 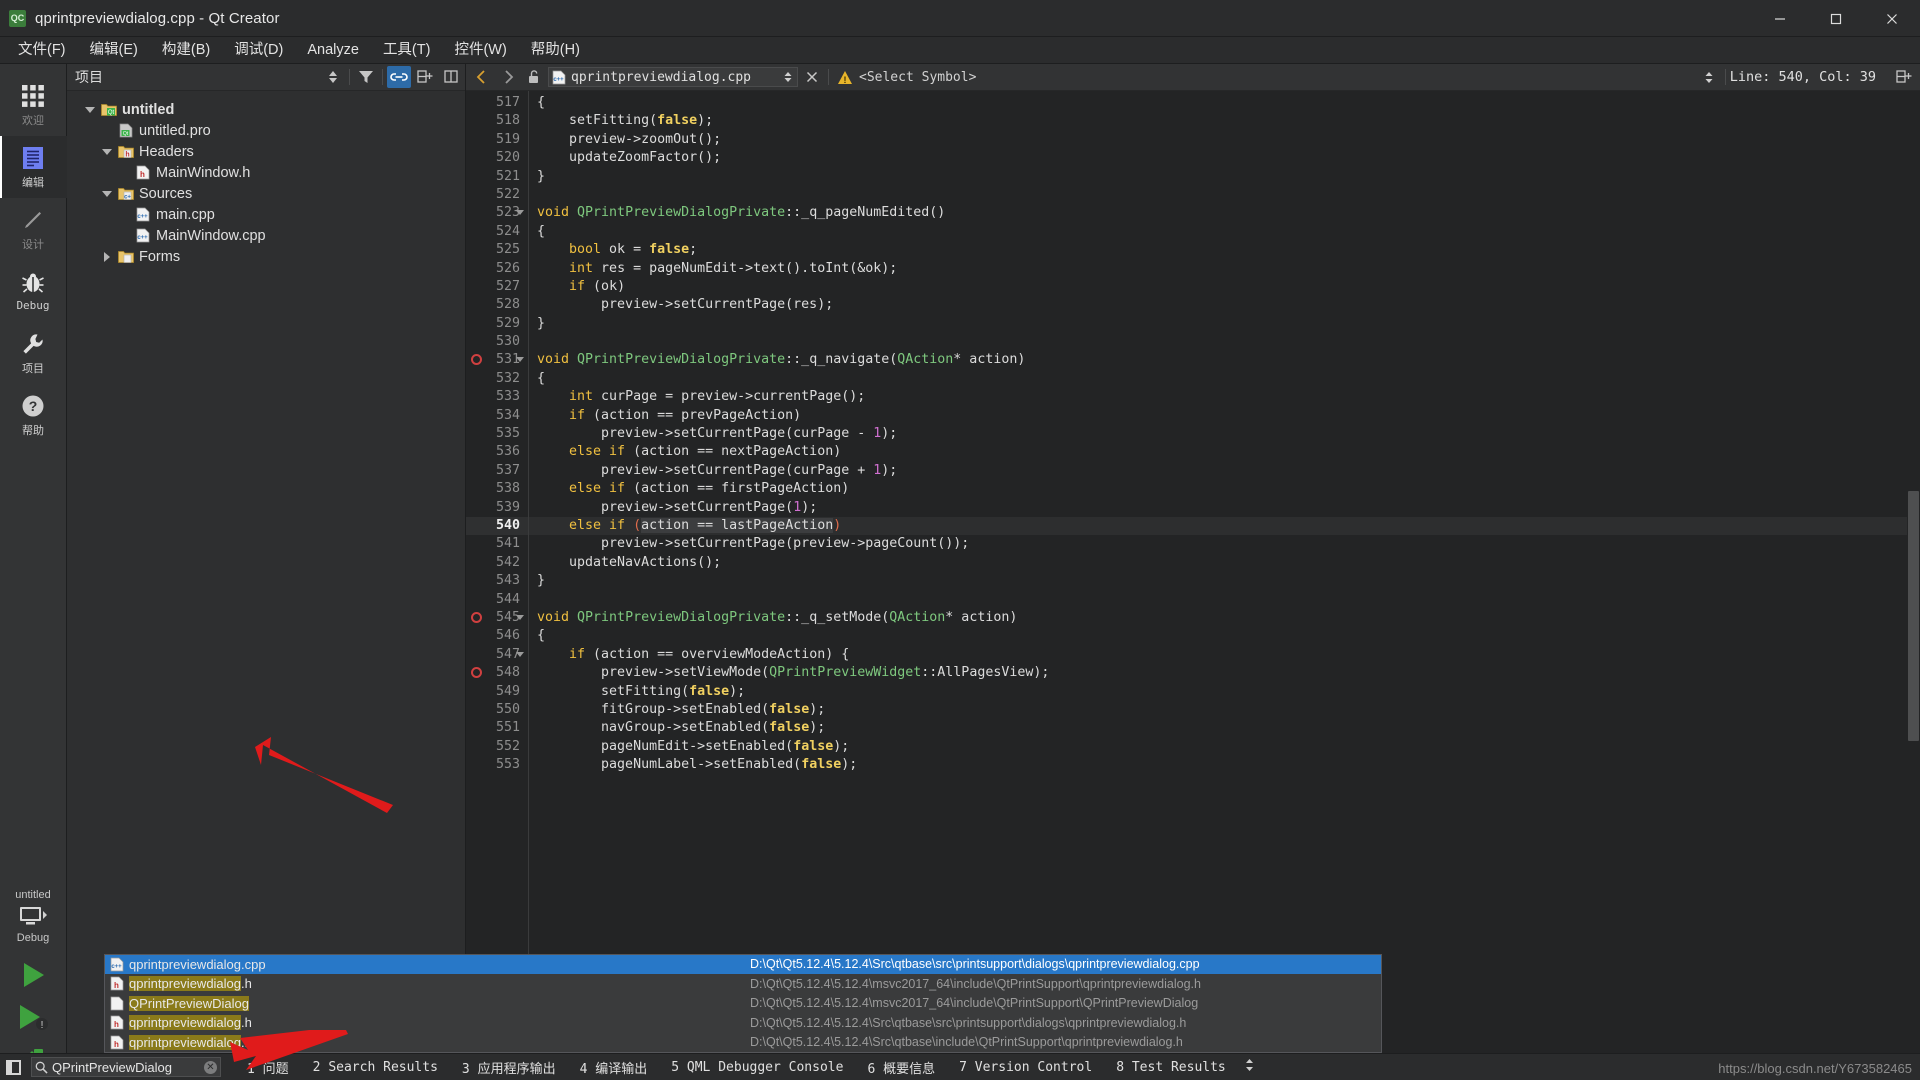 What do you see at coordinates (268, 1067) in the screenshot?
I see `pane-button-issues: 1 问题` at bounding box center [268, 1067].